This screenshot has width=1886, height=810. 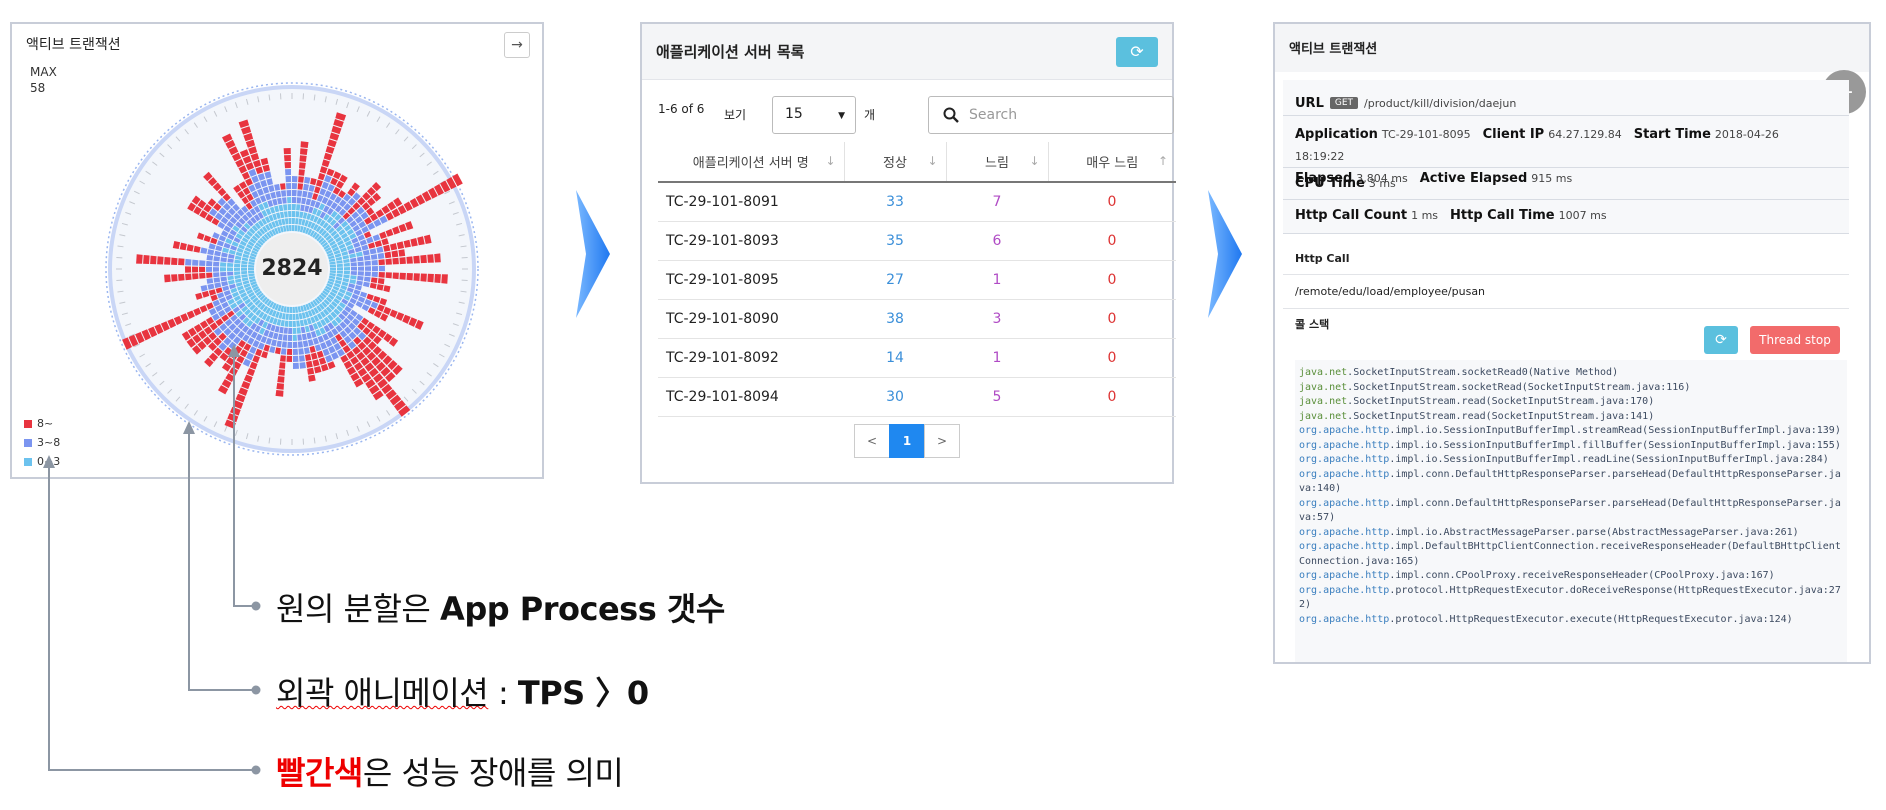 What do you see at coordinates (583, 693) in the screenshot?
I see `annotation-emphasis: TPS 〉0` at bounding box center [583, 693].